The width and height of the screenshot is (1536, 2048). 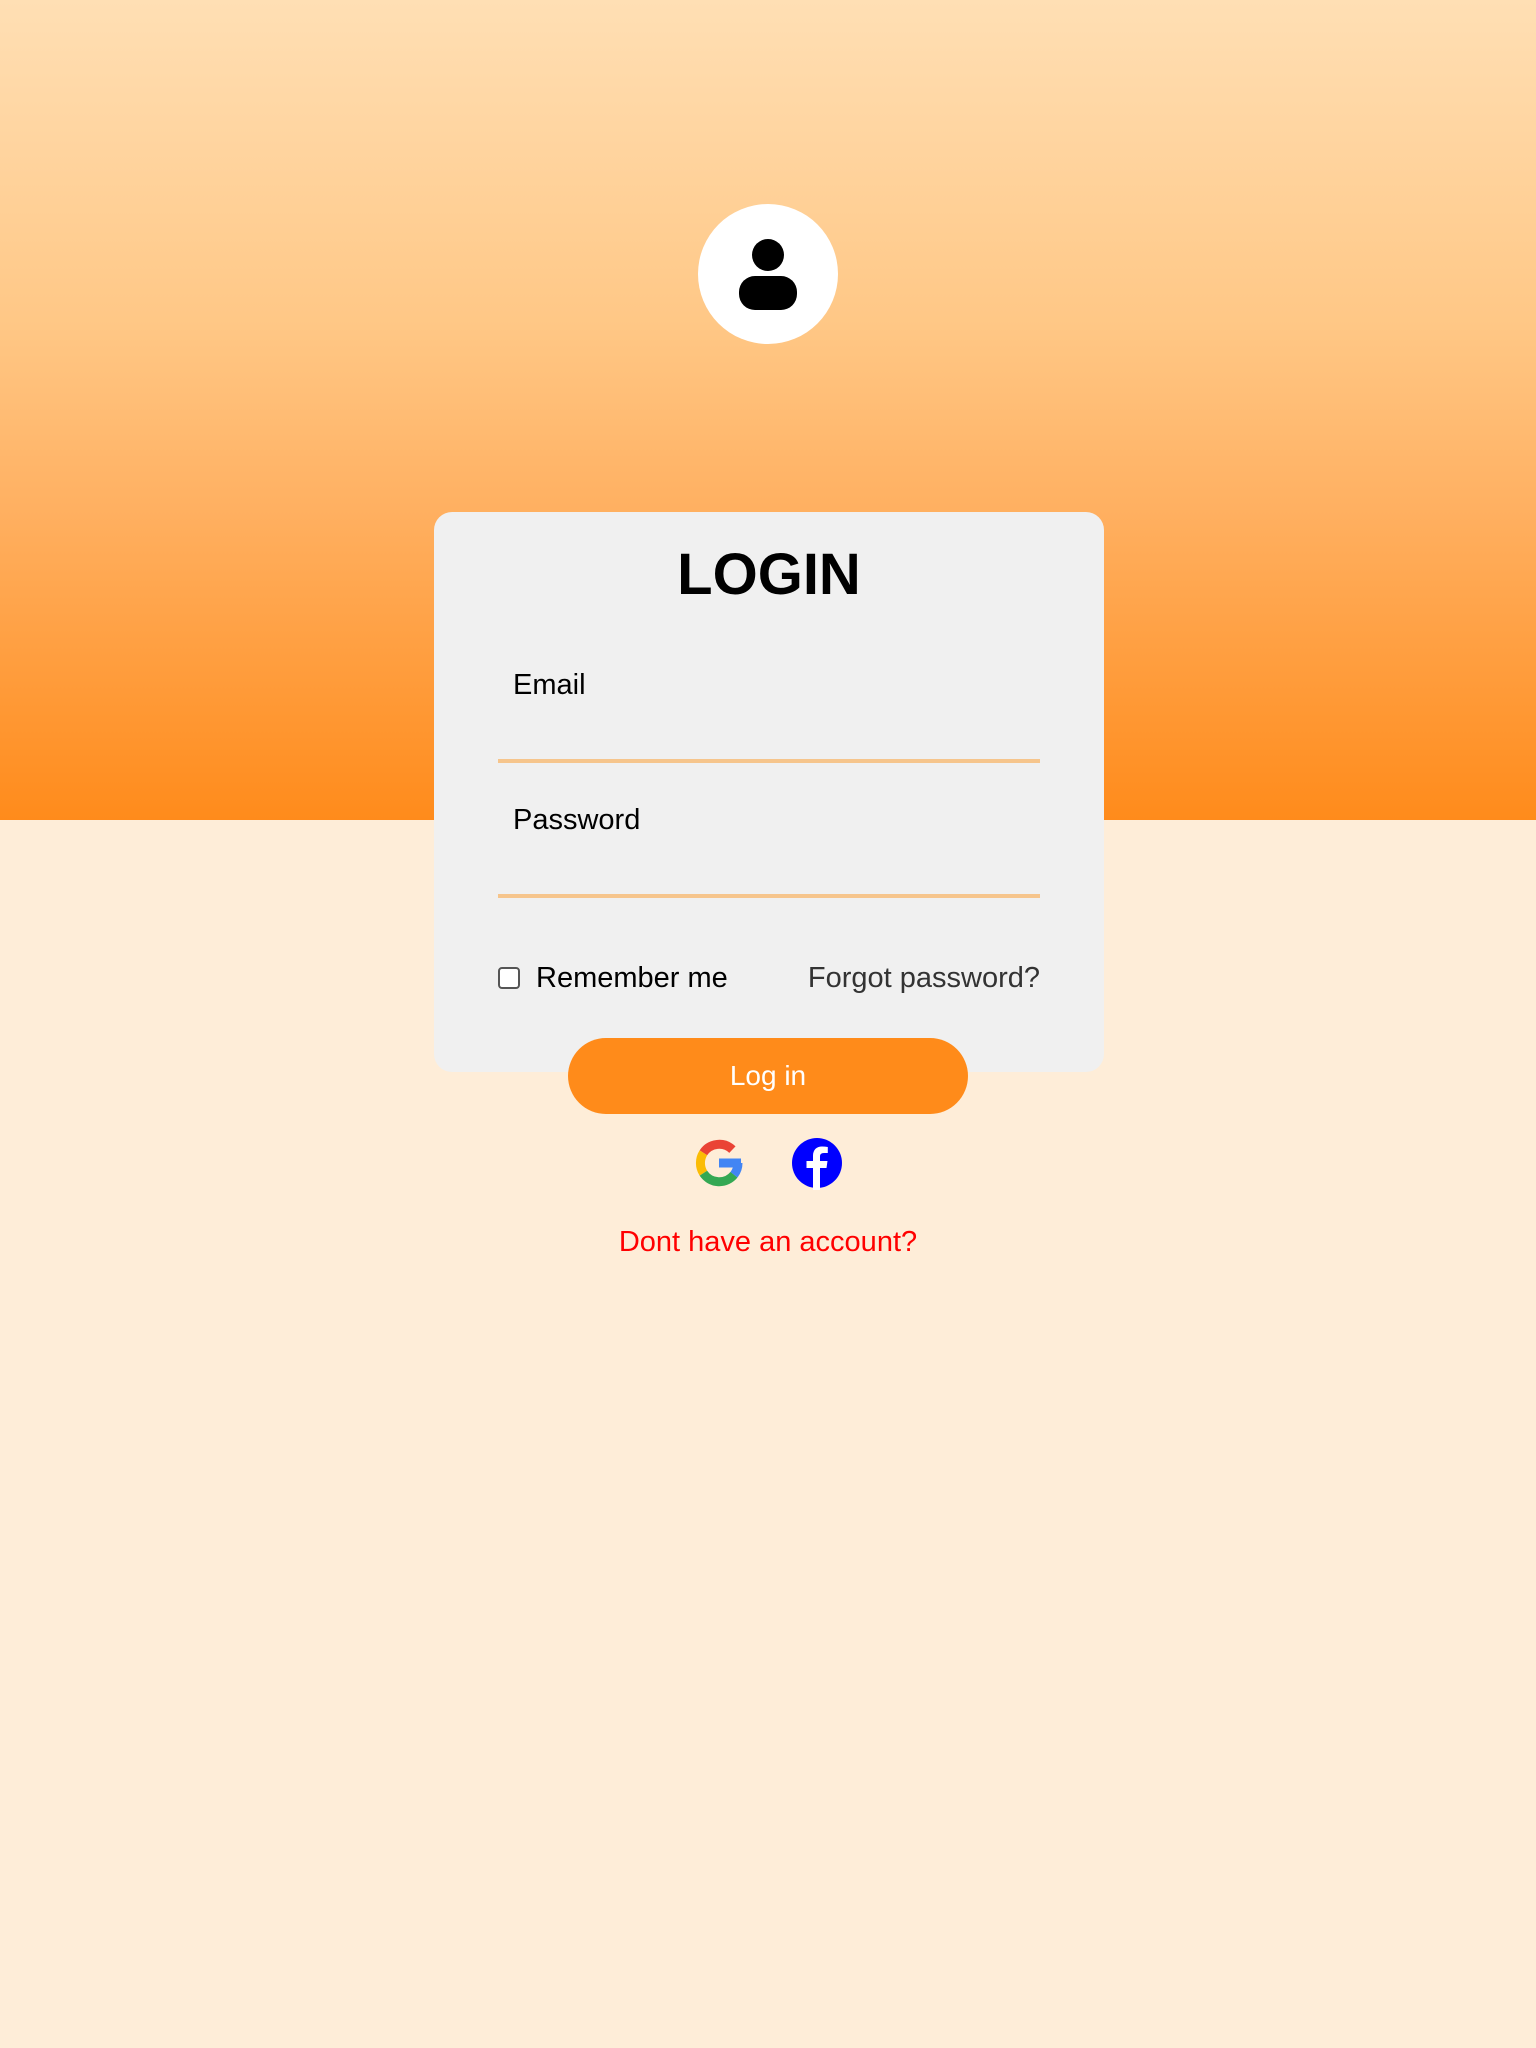 What do you see at coordinates (769, 870) in the screenshot?
I see `password-field` at bounding box center [769, 870].